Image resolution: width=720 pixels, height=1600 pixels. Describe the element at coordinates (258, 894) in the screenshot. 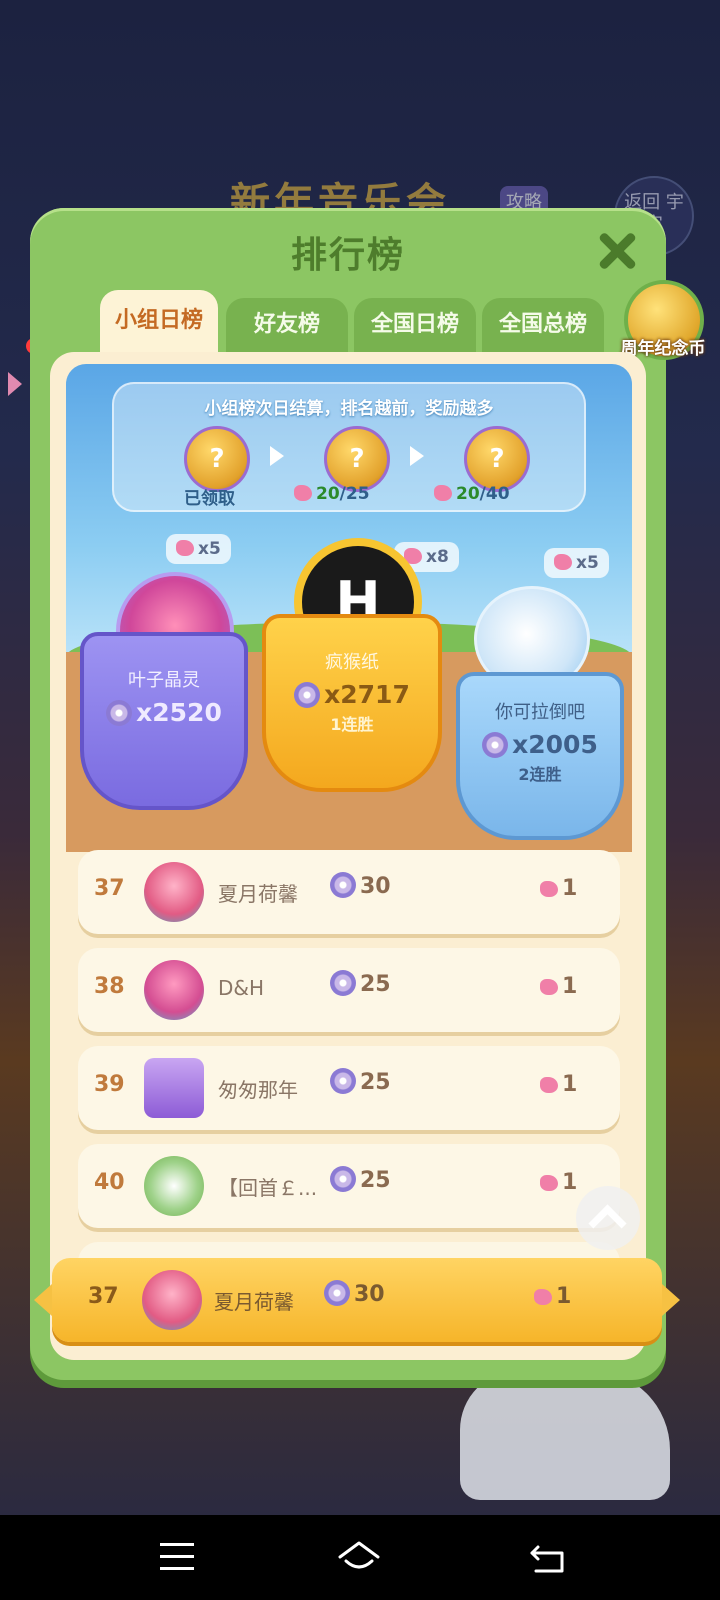

I see `row-name: 夏月荷馨` at that location.